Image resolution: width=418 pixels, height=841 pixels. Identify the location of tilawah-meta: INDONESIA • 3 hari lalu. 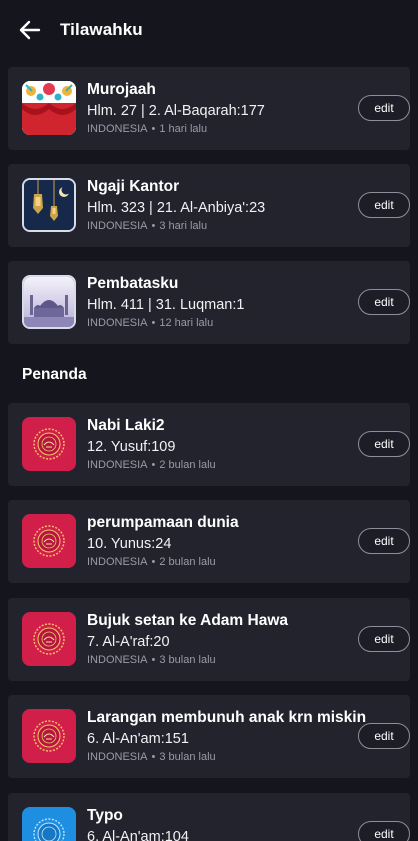
(147, 226).